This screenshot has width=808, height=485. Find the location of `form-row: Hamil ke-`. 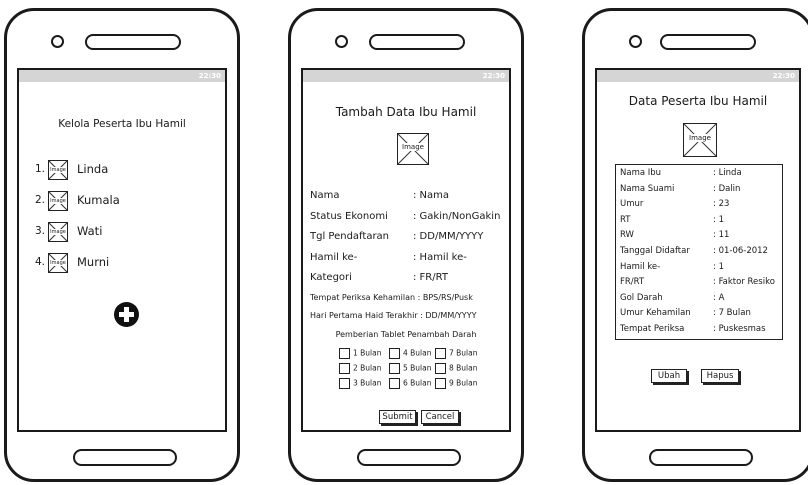

form-row: Hamil ke- is located at coordinates (409, 259).